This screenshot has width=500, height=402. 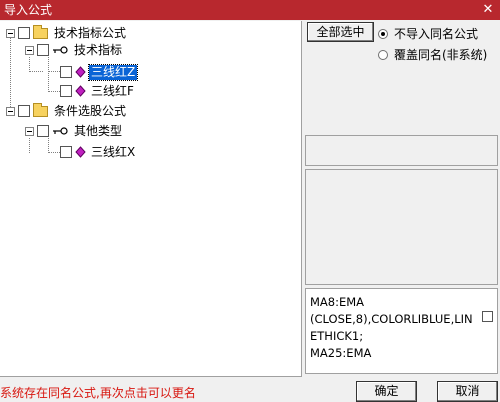 I want to click on tree-node-technical-formulas: 技术指标公式, so click(x=67, y=32).